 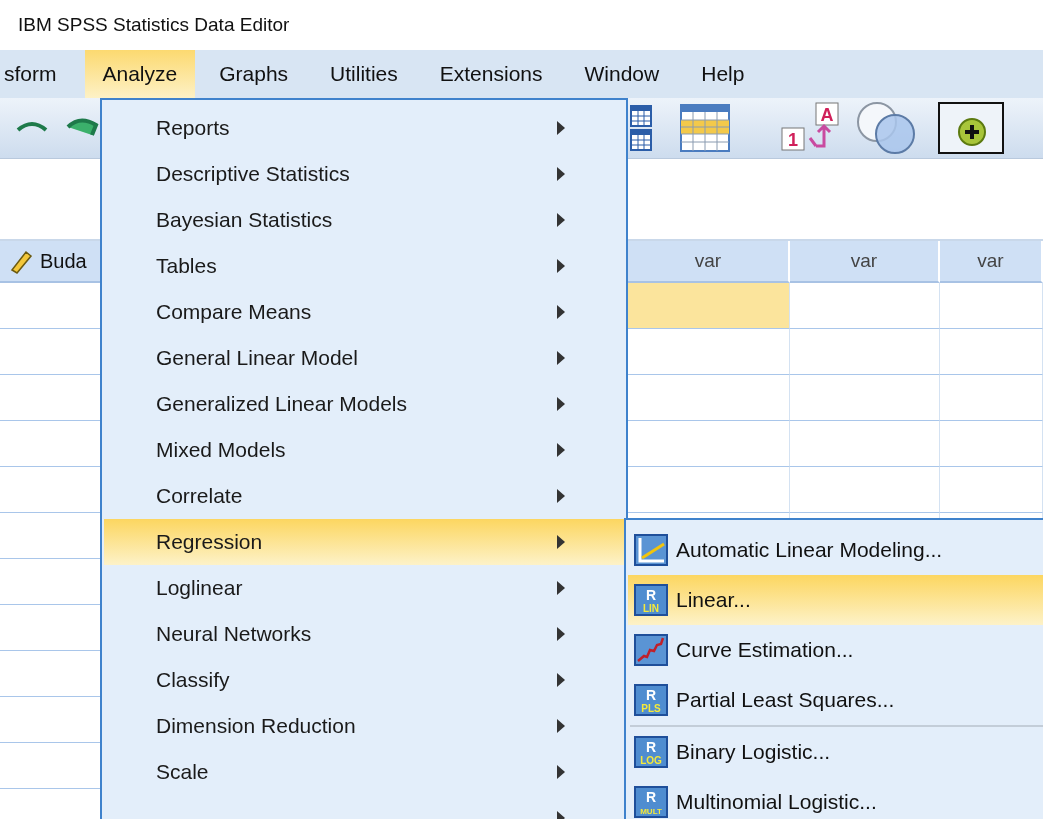 What do you see at coordinates (651, 650) in the screenshot?
I see `curve-chart-icon` at bounding box center [651, 650].